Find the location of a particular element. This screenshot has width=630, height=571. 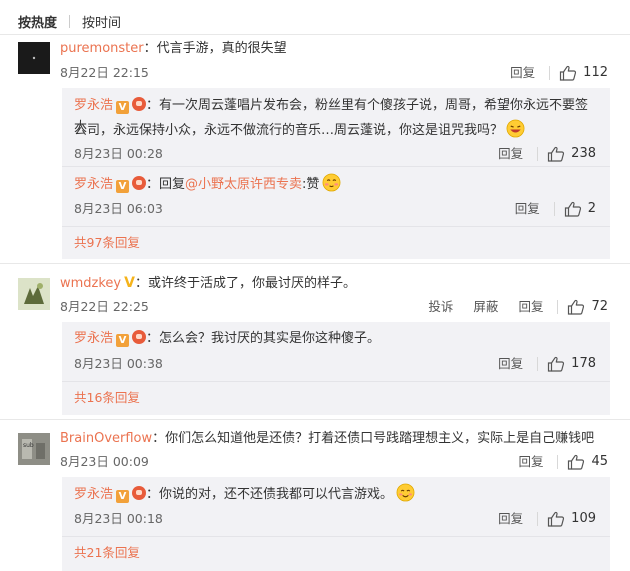

sort-by-time-tab: 按时间 is located at coordinates (101, 21).